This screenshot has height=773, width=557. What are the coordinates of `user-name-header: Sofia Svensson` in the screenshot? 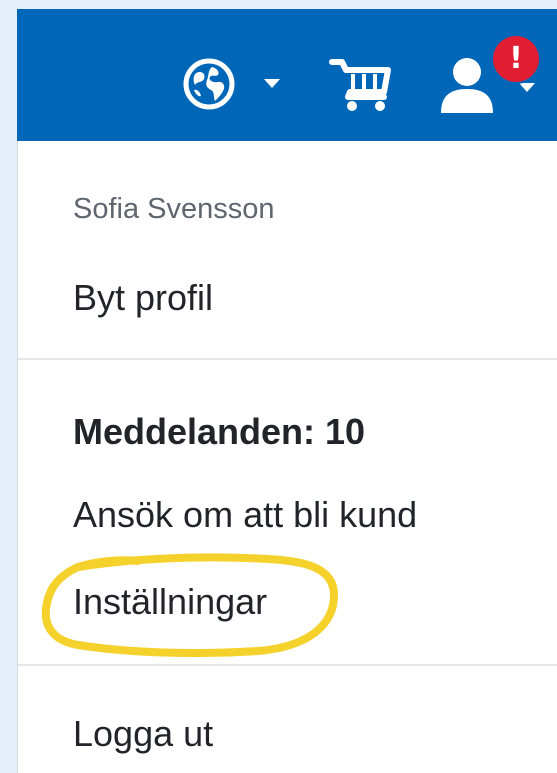 It's located at (174, 209).